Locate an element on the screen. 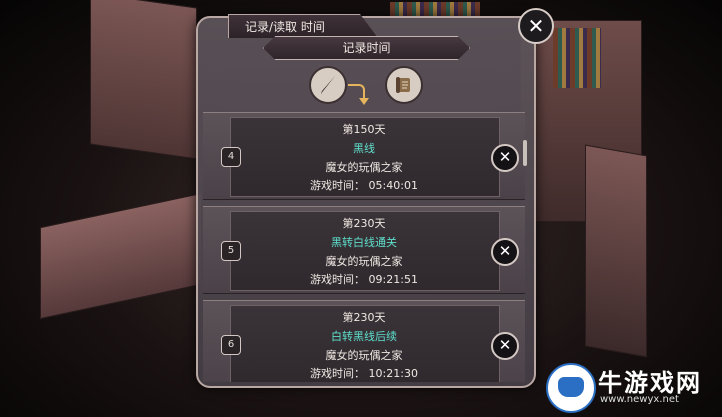  arrow-icon is located at coordinates (359, 93).